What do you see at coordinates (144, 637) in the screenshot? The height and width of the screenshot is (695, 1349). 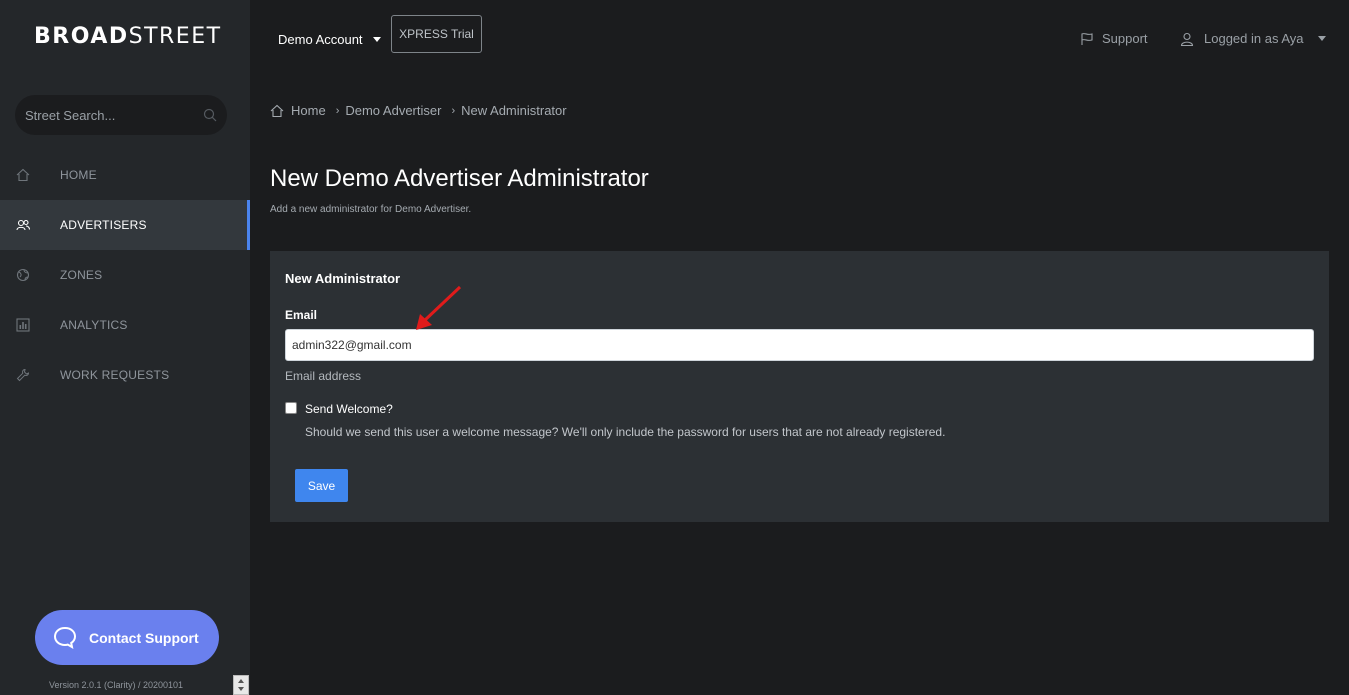 I see `contact-support-label: Contact Support` at bounding box center [144, 637].